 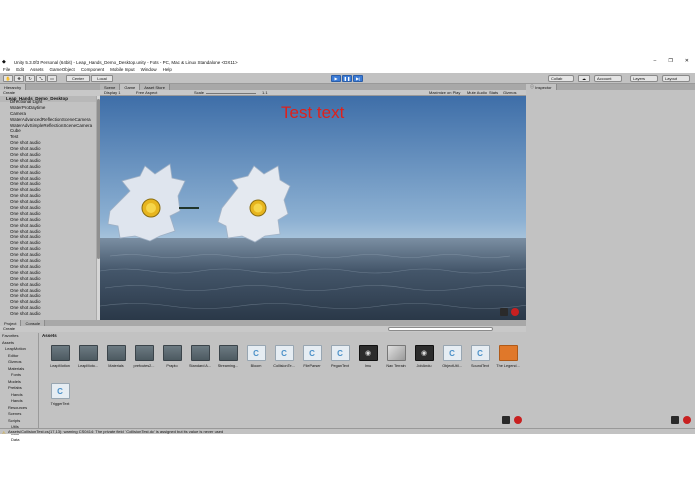 I want to click on menu-gameobject: GameObject, so click(x=62, y=69).